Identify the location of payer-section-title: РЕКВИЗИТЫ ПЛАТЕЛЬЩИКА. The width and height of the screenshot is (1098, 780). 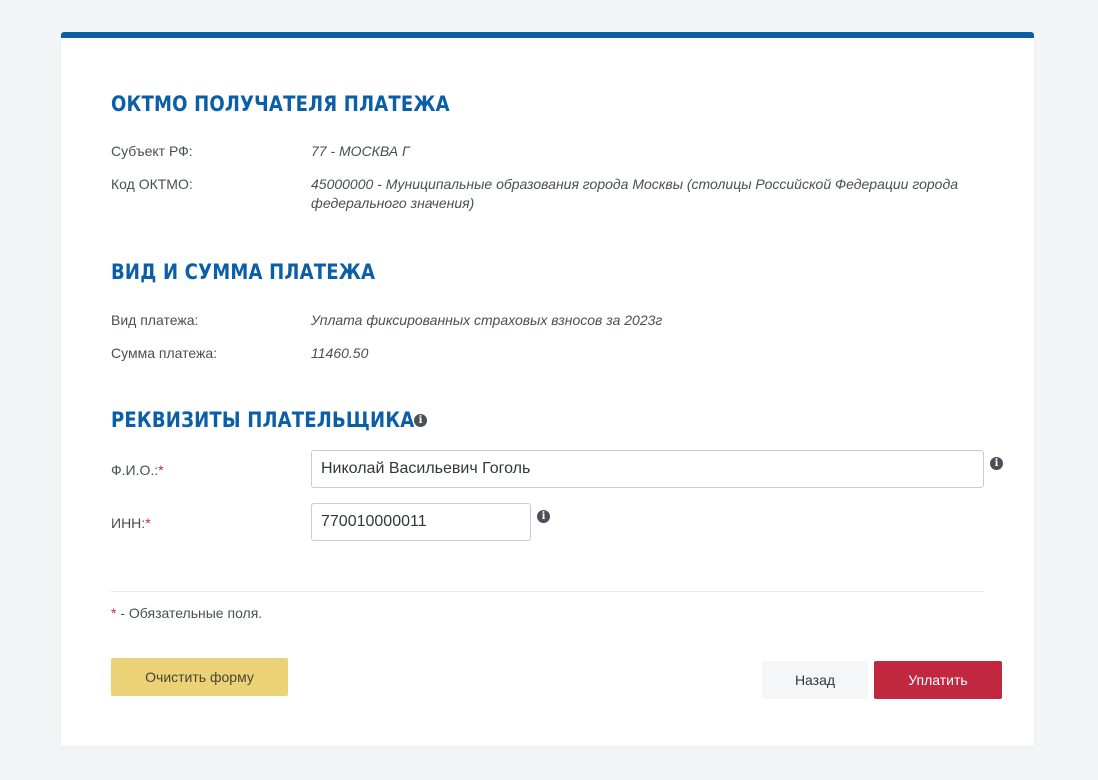
(263, 420).